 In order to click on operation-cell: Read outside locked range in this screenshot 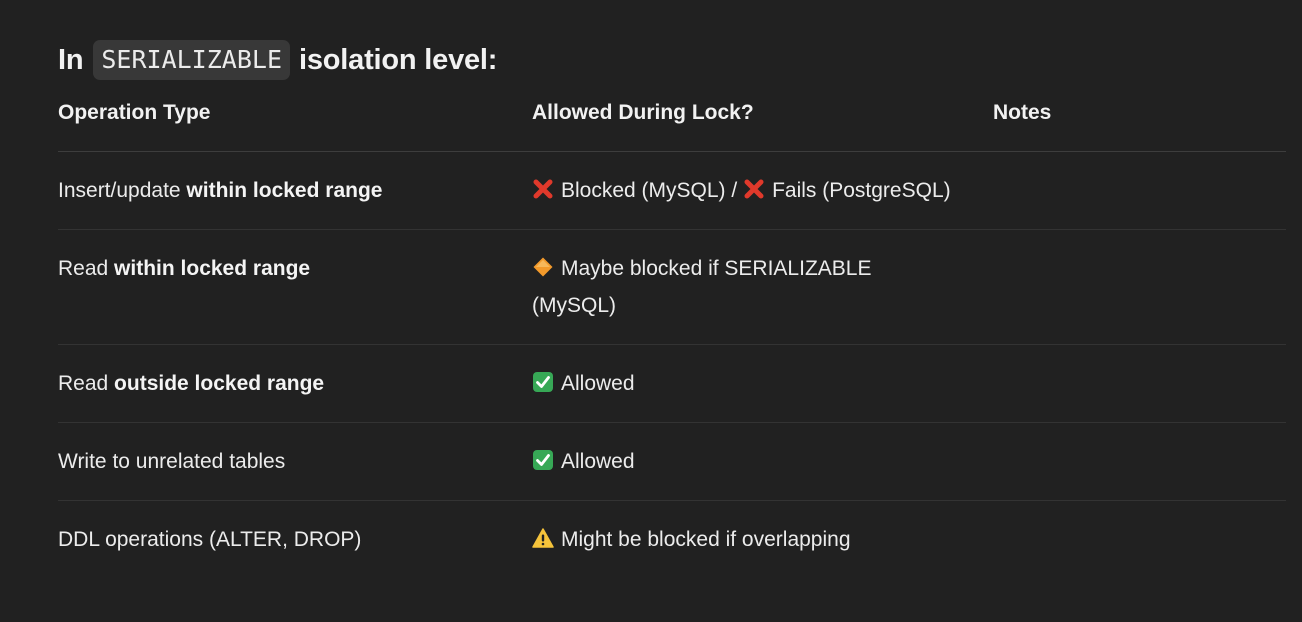, I will do `click(295, 383)`.